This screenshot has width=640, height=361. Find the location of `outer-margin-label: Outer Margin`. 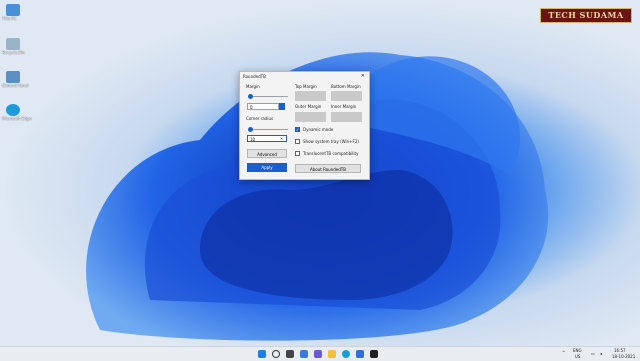

outer-margin-label: Outer Margin is located at coordinates (308, 106).